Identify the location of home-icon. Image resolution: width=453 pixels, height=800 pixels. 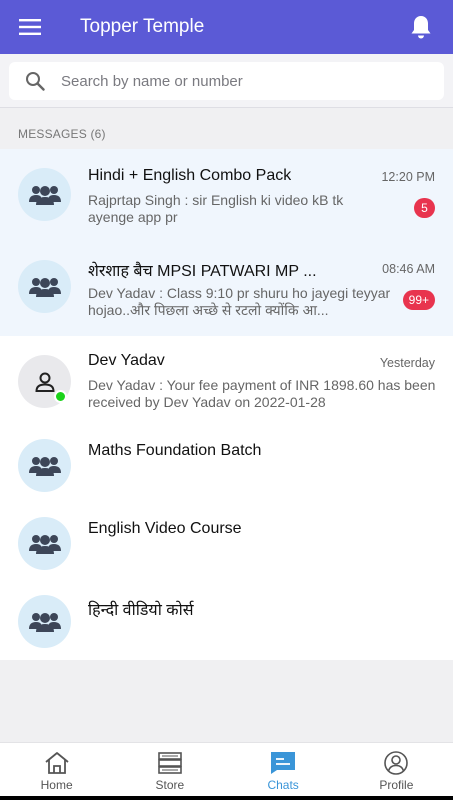
(57, 763).